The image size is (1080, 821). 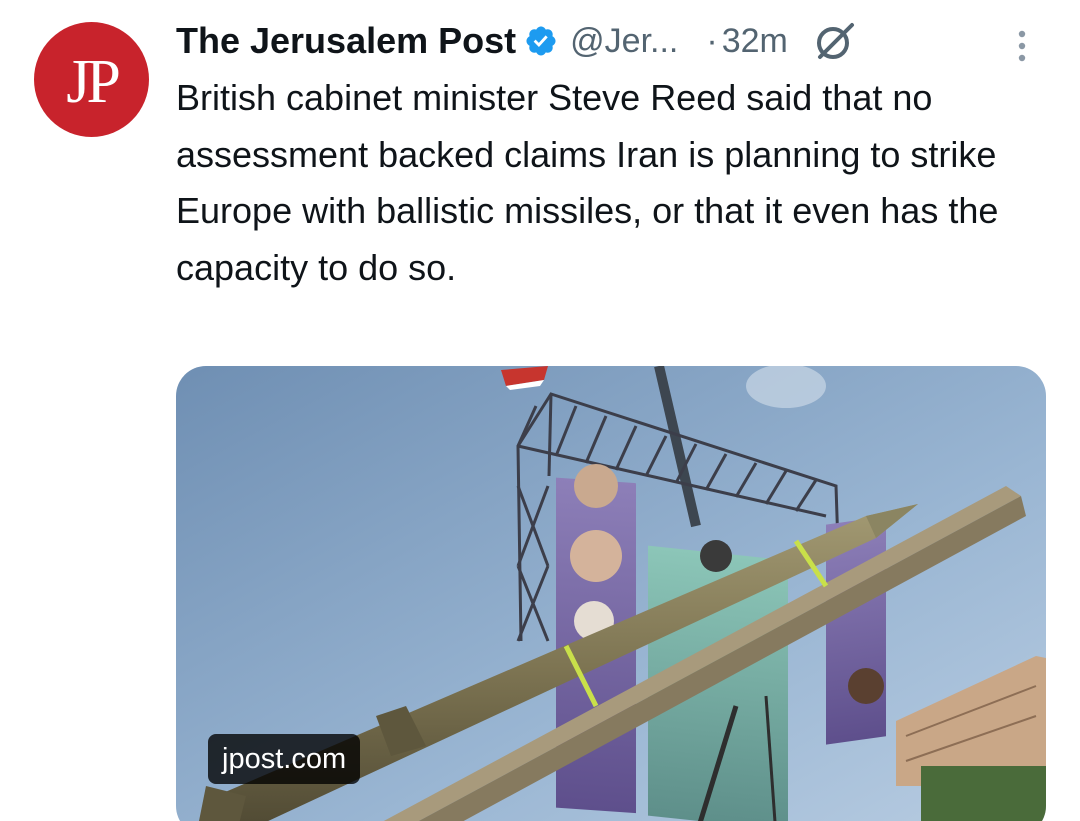 I want to click on timestamp: 32m, so click(x=755, y=41).